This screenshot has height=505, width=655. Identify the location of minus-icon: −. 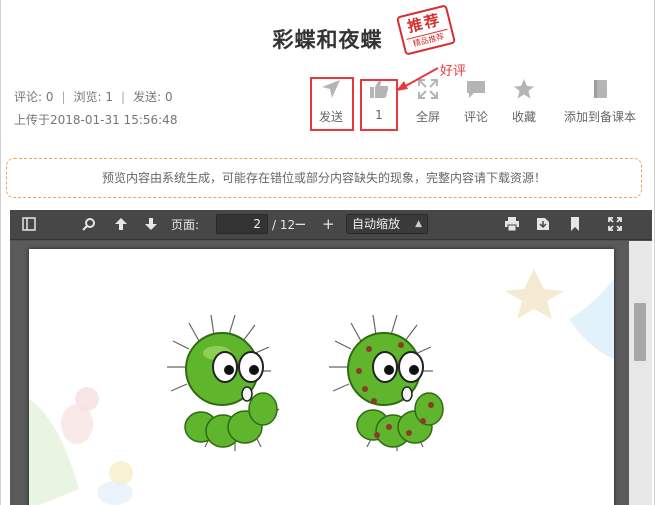
(300, 224).